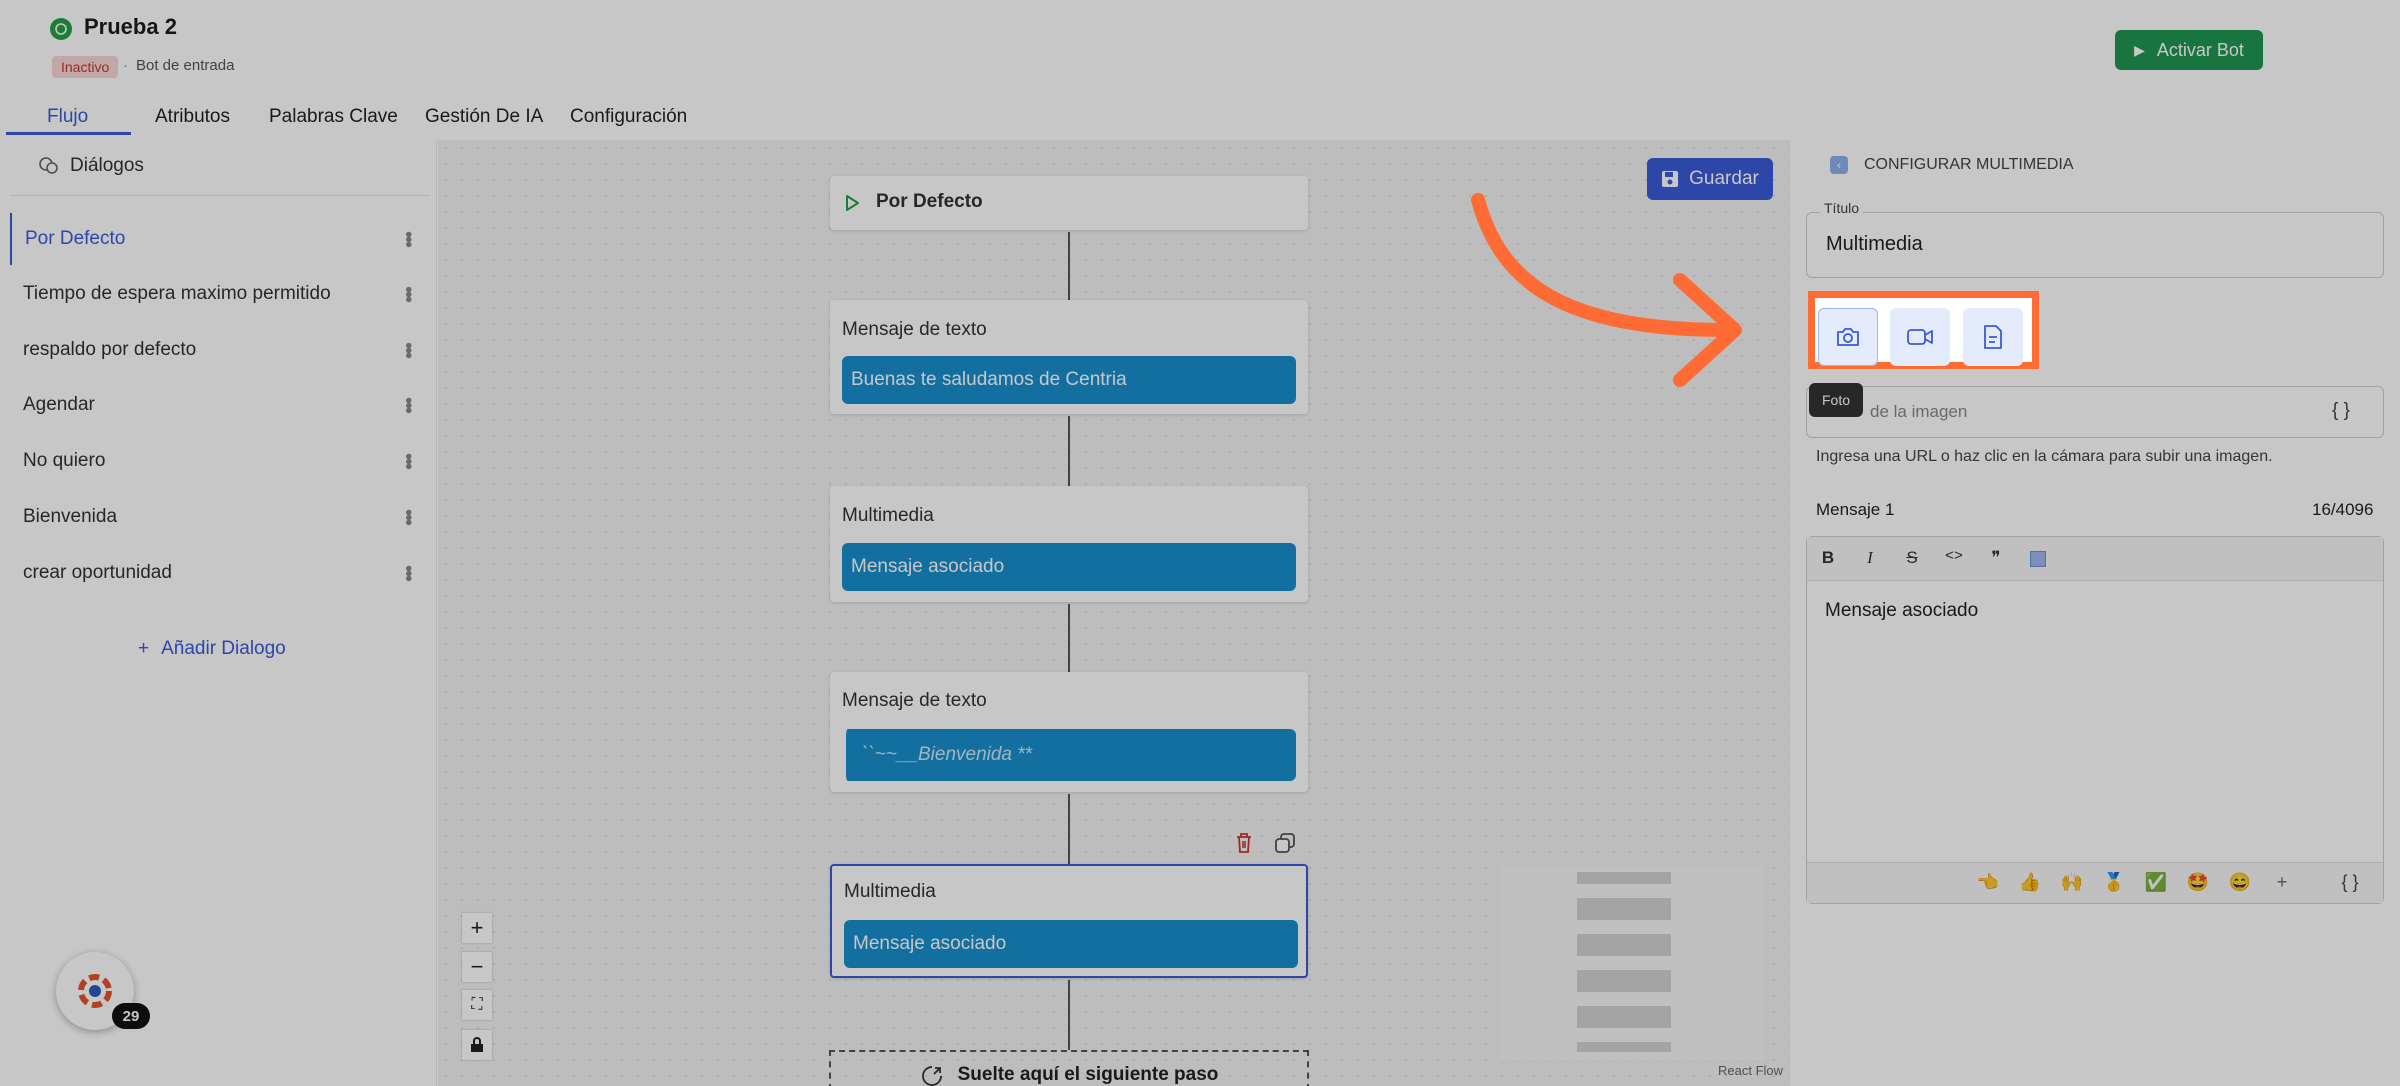  I want to click on bold-button: B, so click(1828, 558).